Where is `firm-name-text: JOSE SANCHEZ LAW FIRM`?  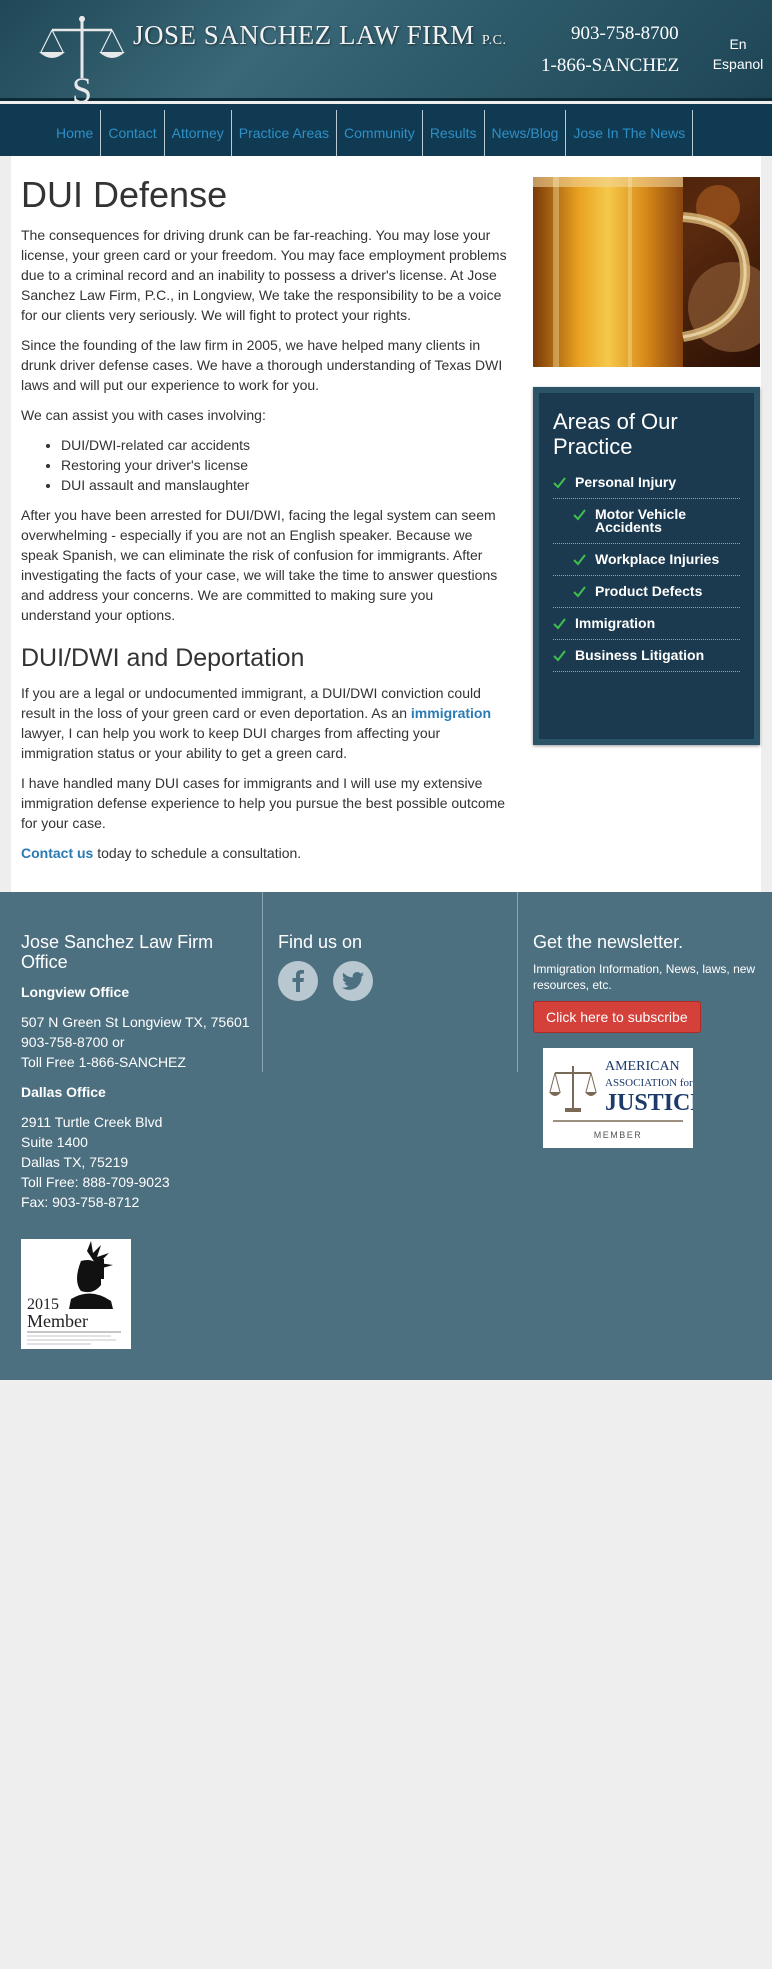 firm-name-text: JOSE SANCHEZ LAW FIRM is located at coordinates (304, 35).